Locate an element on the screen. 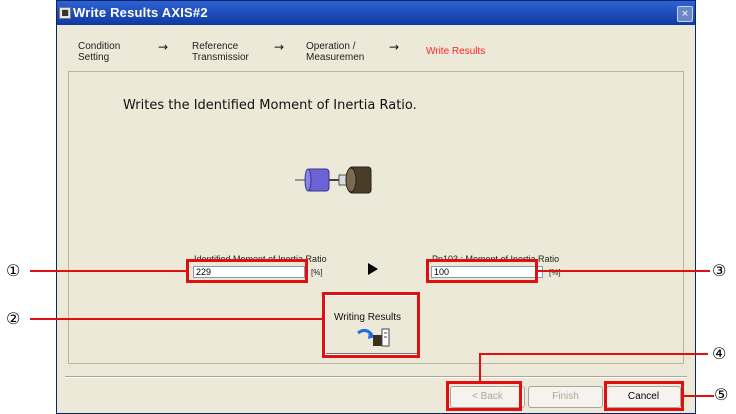 This screenshot has width=736, height=414. callout-box-identified is located at coordinates (247, 271).